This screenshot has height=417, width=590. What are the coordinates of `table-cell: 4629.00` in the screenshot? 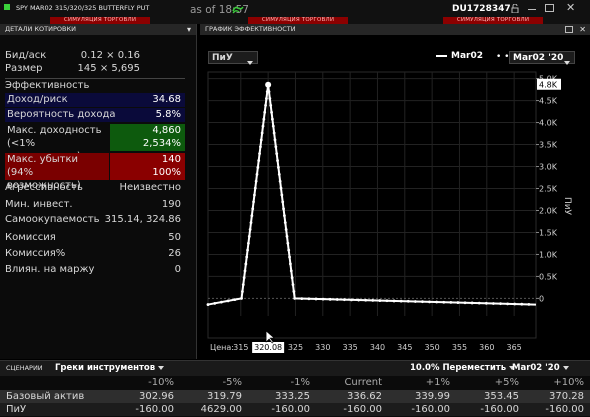 It's located at (221, 409).